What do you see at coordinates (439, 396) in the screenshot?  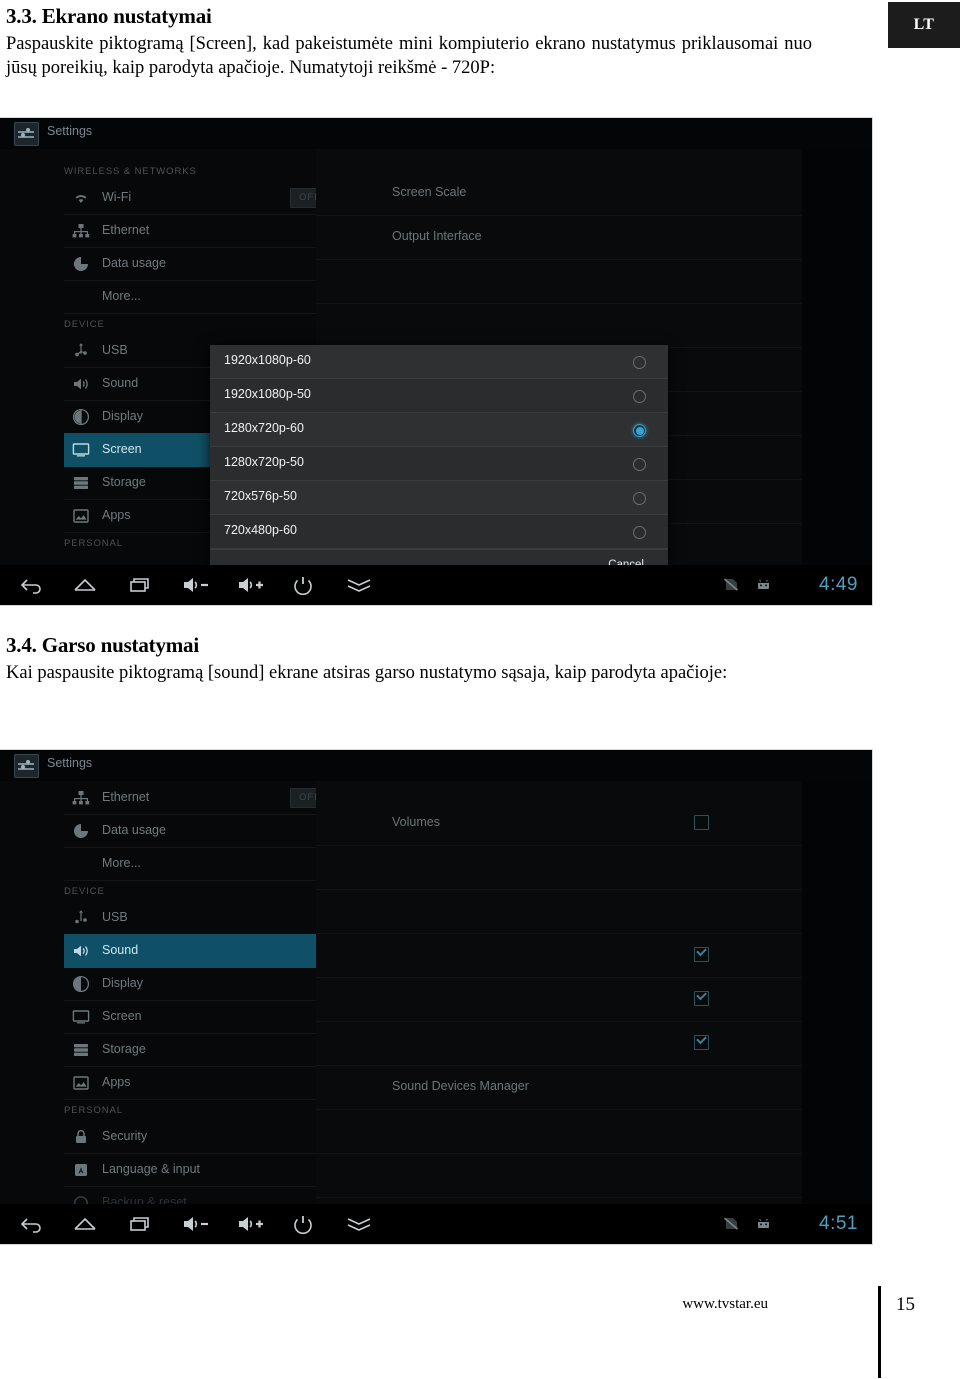 I see `resolution-option: 1920x1080p-50` at bounding box center [439, 396].